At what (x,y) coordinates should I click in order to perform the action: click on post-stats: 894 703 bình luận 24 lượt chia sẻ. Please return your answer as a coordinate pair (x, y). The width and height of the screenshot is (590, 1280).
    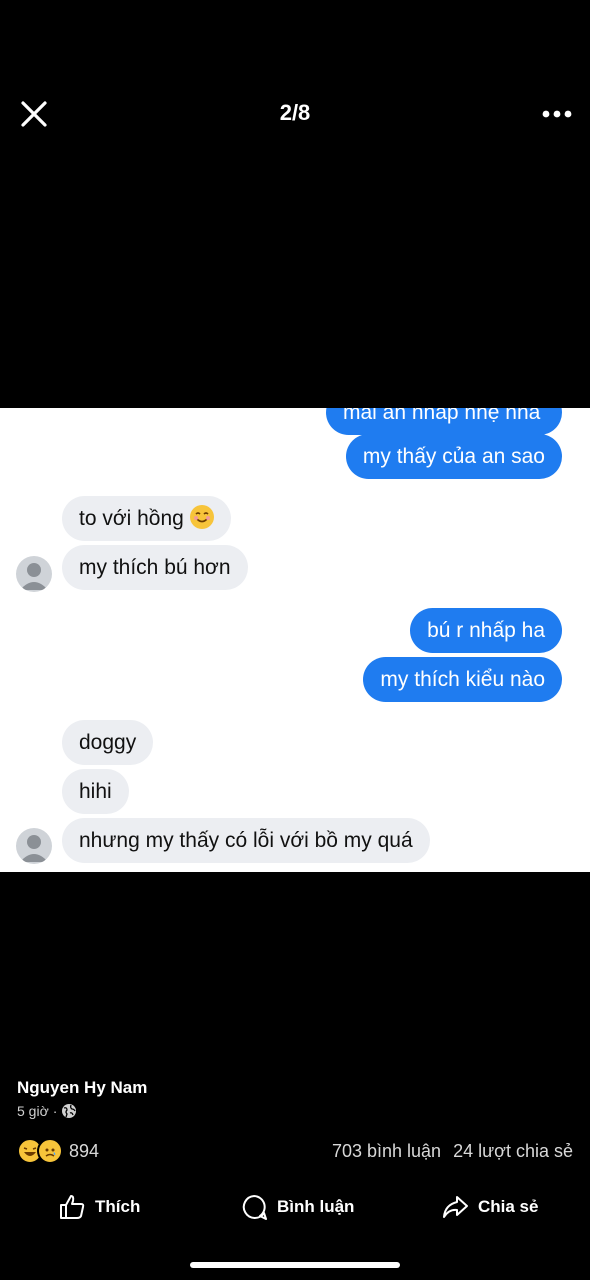
    Looking at the image, I should click on (295, 1151).